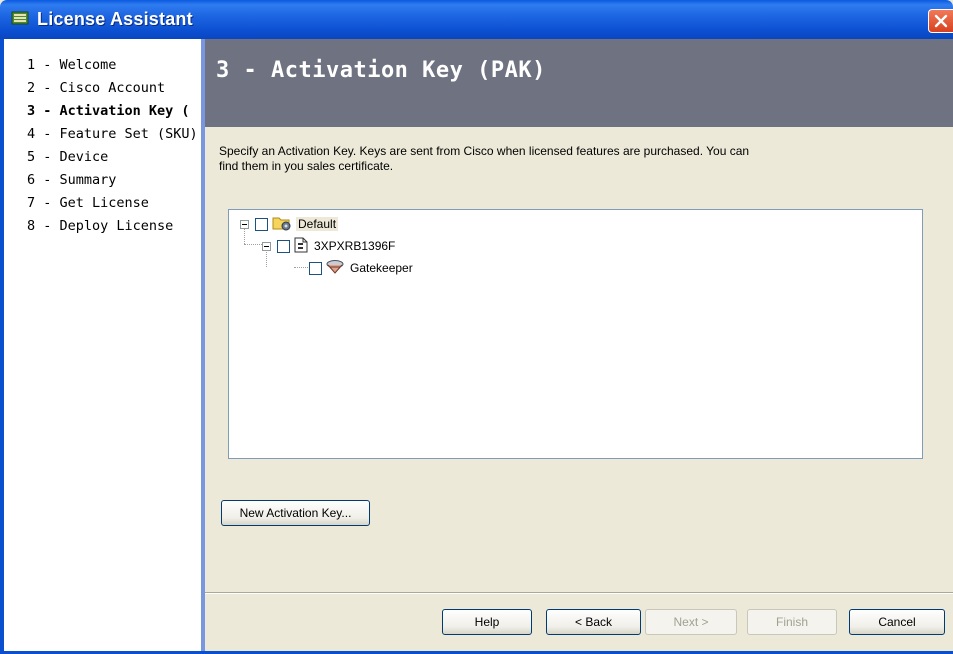 The height and width of the screenshot is (654, 953). I want to click on next-button: Next >, so click(691, 622).